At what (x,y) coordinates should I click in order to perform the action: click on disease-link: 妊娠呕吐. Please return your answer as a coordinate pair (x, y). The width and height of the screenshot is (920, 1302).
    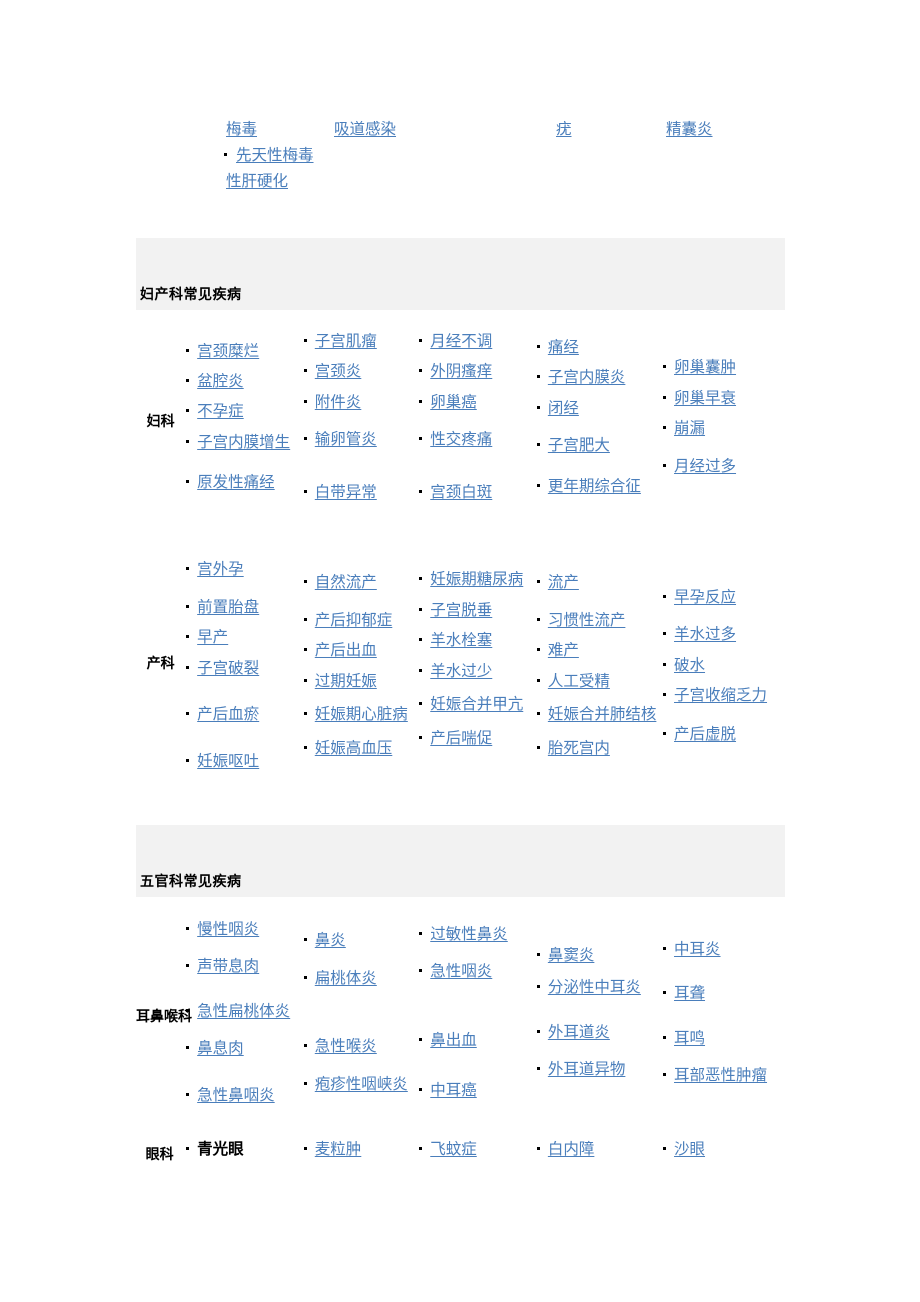
    Looking at the image, I should click on (228, 761).